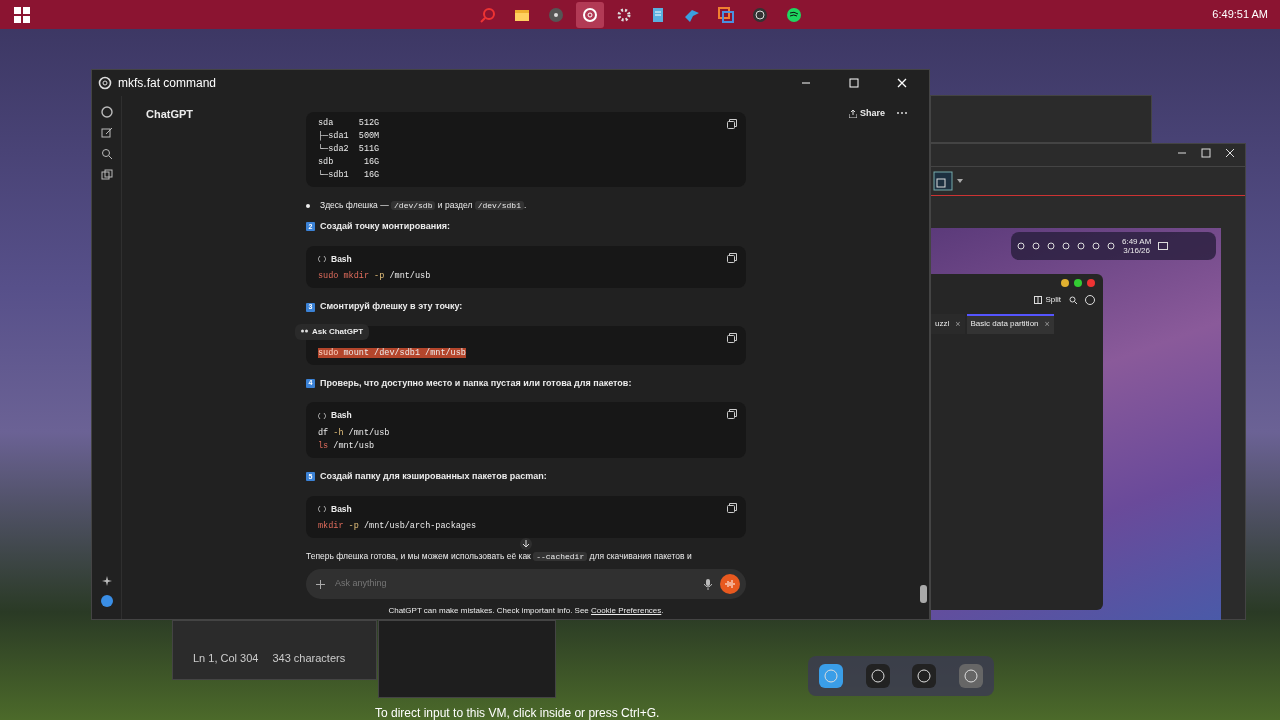  I want to click on disclaimer-text: ChatGPT can make mistakes. Check important info. See Cookie Preferences., so click(526, 611).